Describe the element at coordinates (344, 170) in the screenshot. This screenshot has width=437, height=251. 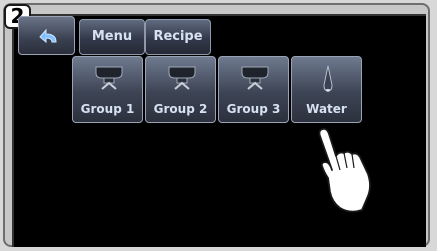
I see `pointing-hand-icon` at that location.